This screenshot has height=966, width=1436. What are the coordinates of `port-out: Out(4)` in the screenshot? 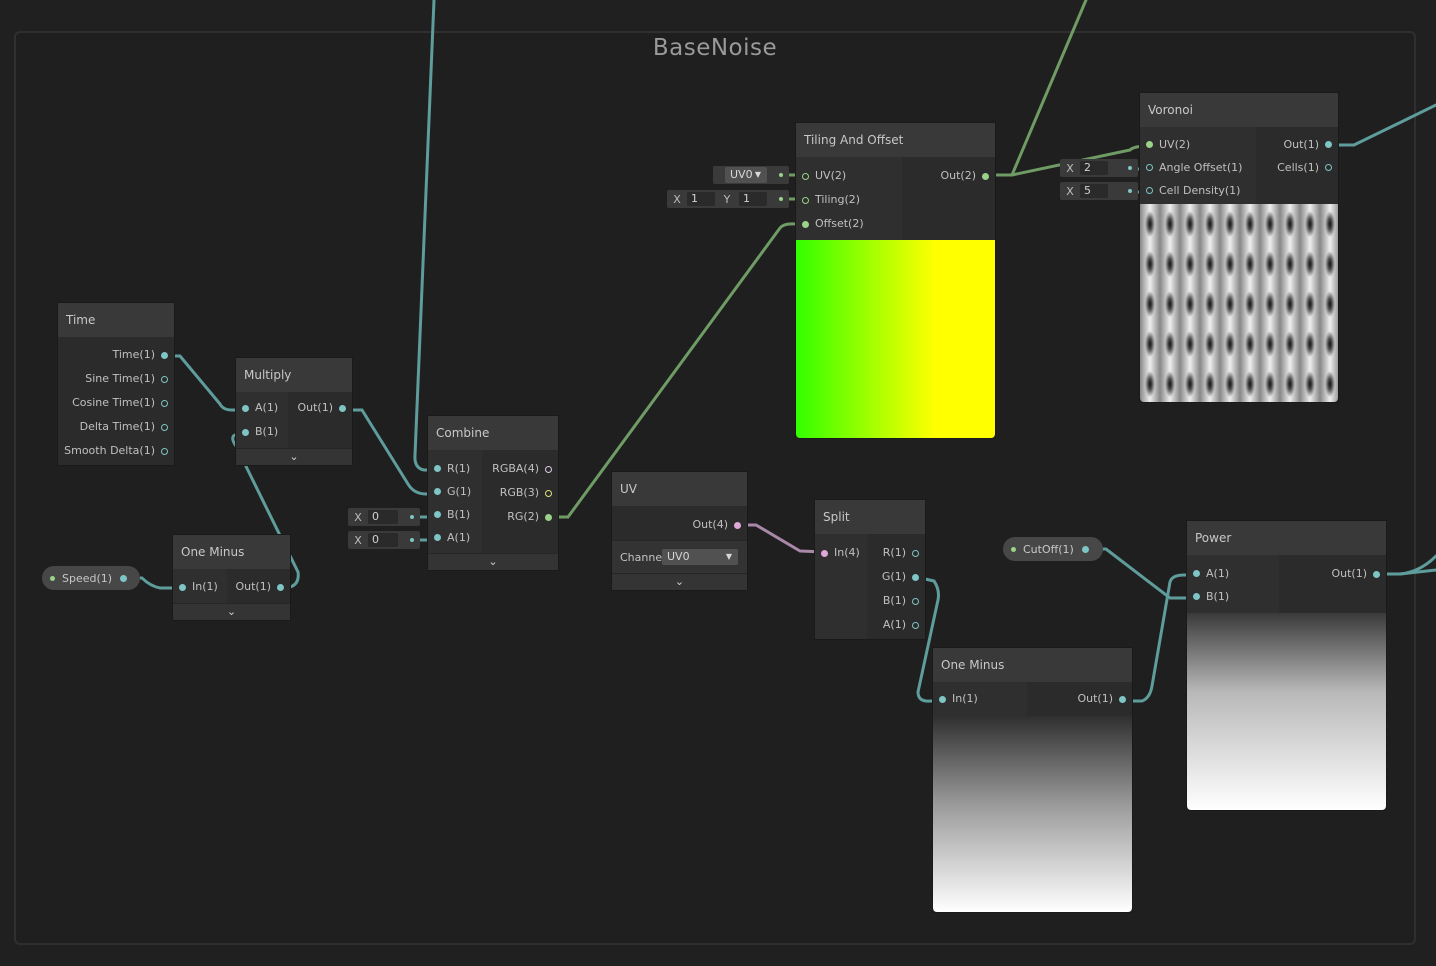 It's located at (679, 525).